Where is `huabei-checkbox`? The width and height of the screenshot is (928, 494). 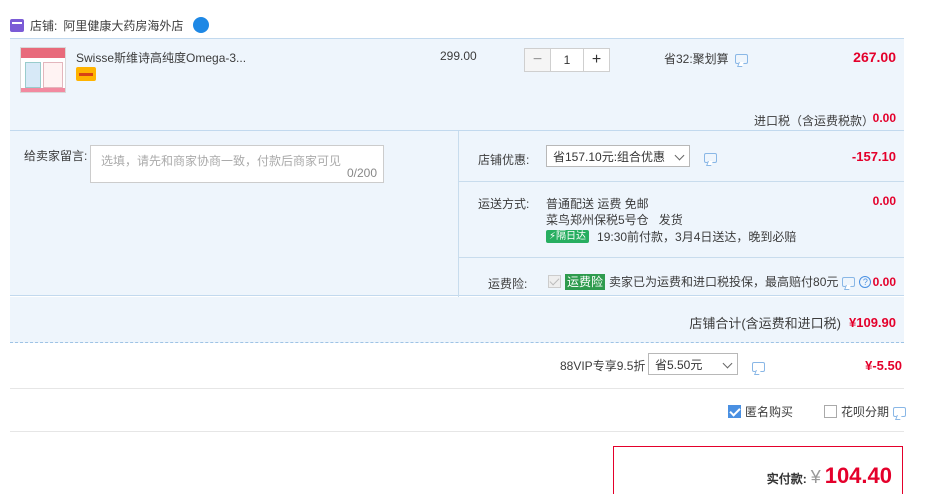 huabei-checkbox is located at coordinates (830, 411).